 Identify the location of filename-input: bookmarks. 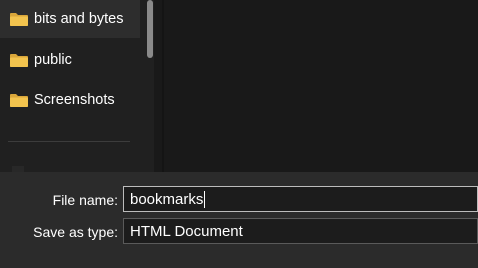
(300, 199).